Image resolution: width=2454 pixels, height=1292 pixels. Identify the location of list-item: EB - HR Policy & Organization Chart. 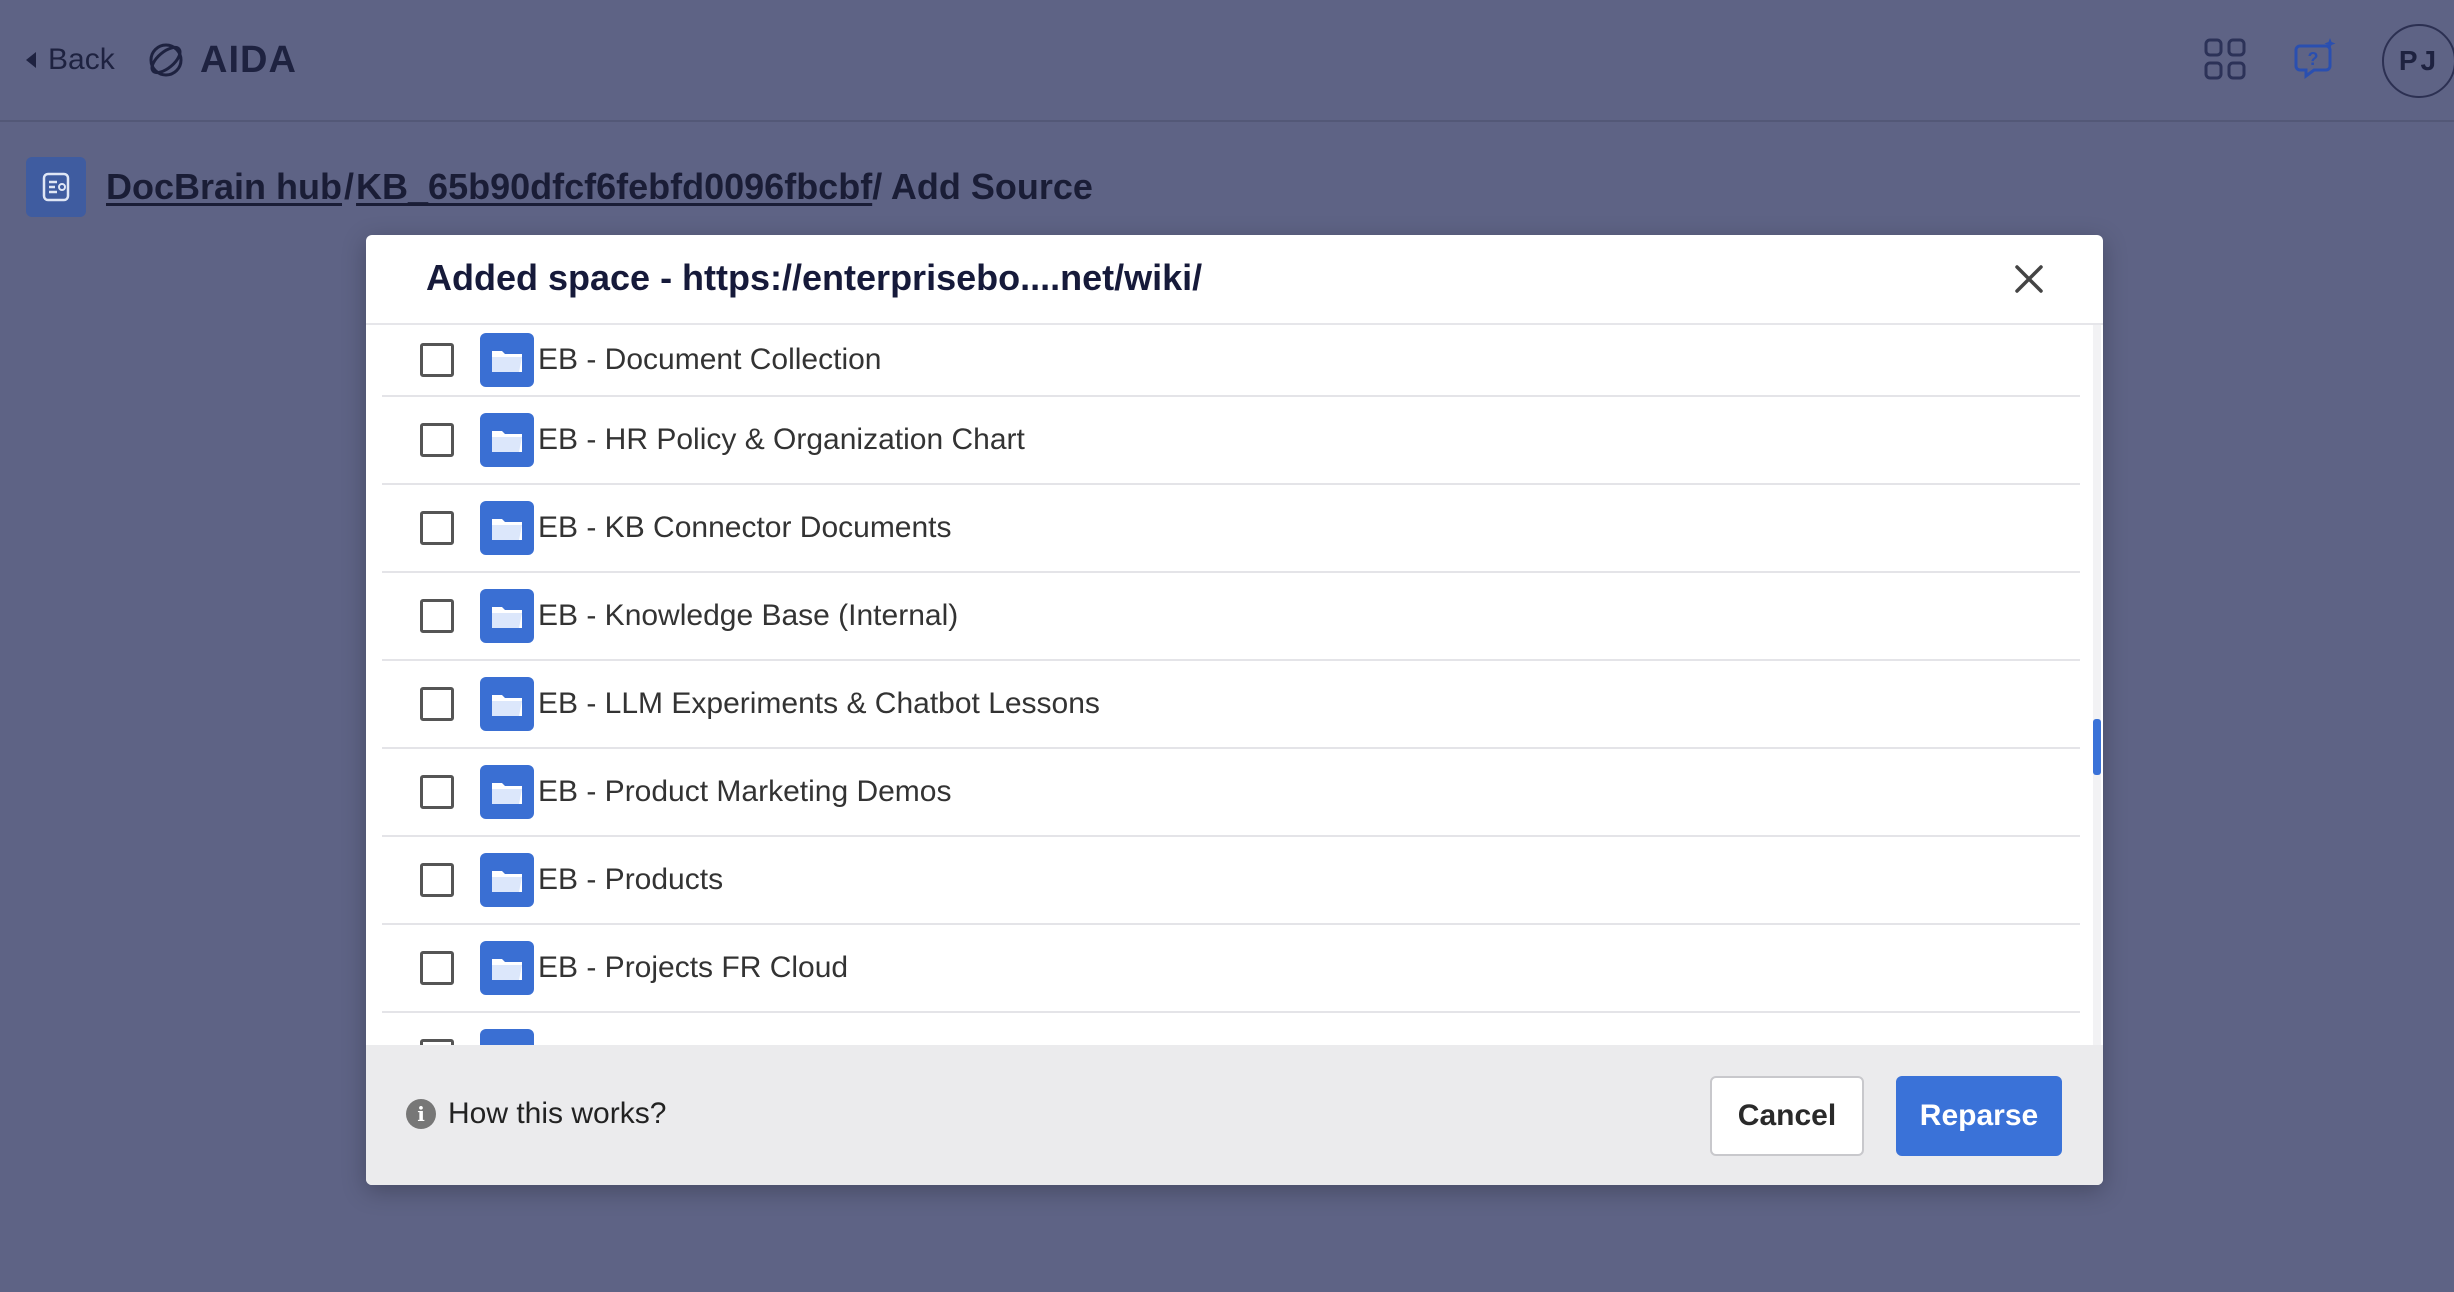
(1231, 441).